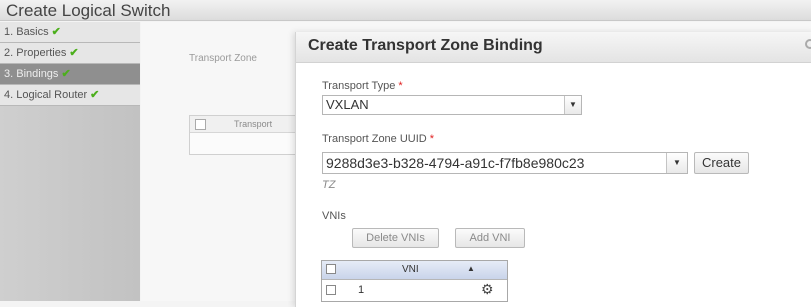 The image size is (811, 307). I want to click on step-basics: 1. Basics ✔, so click(70, 32).